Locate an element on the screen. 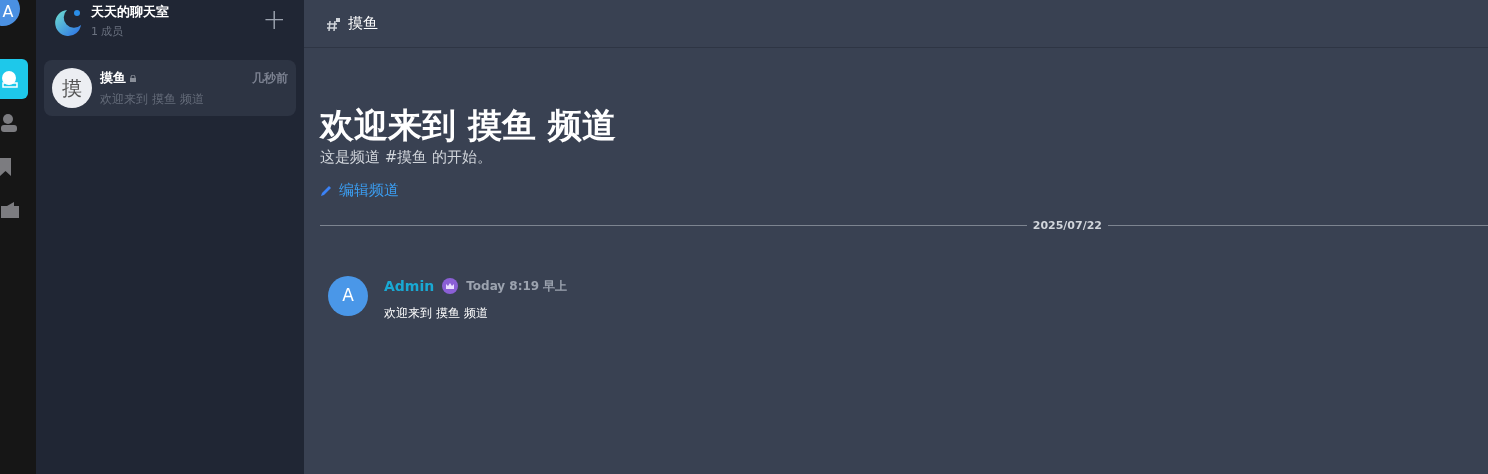 The width and height of the screenshot is (1488, 474). add-button: + is located at coordinates (274, 20).